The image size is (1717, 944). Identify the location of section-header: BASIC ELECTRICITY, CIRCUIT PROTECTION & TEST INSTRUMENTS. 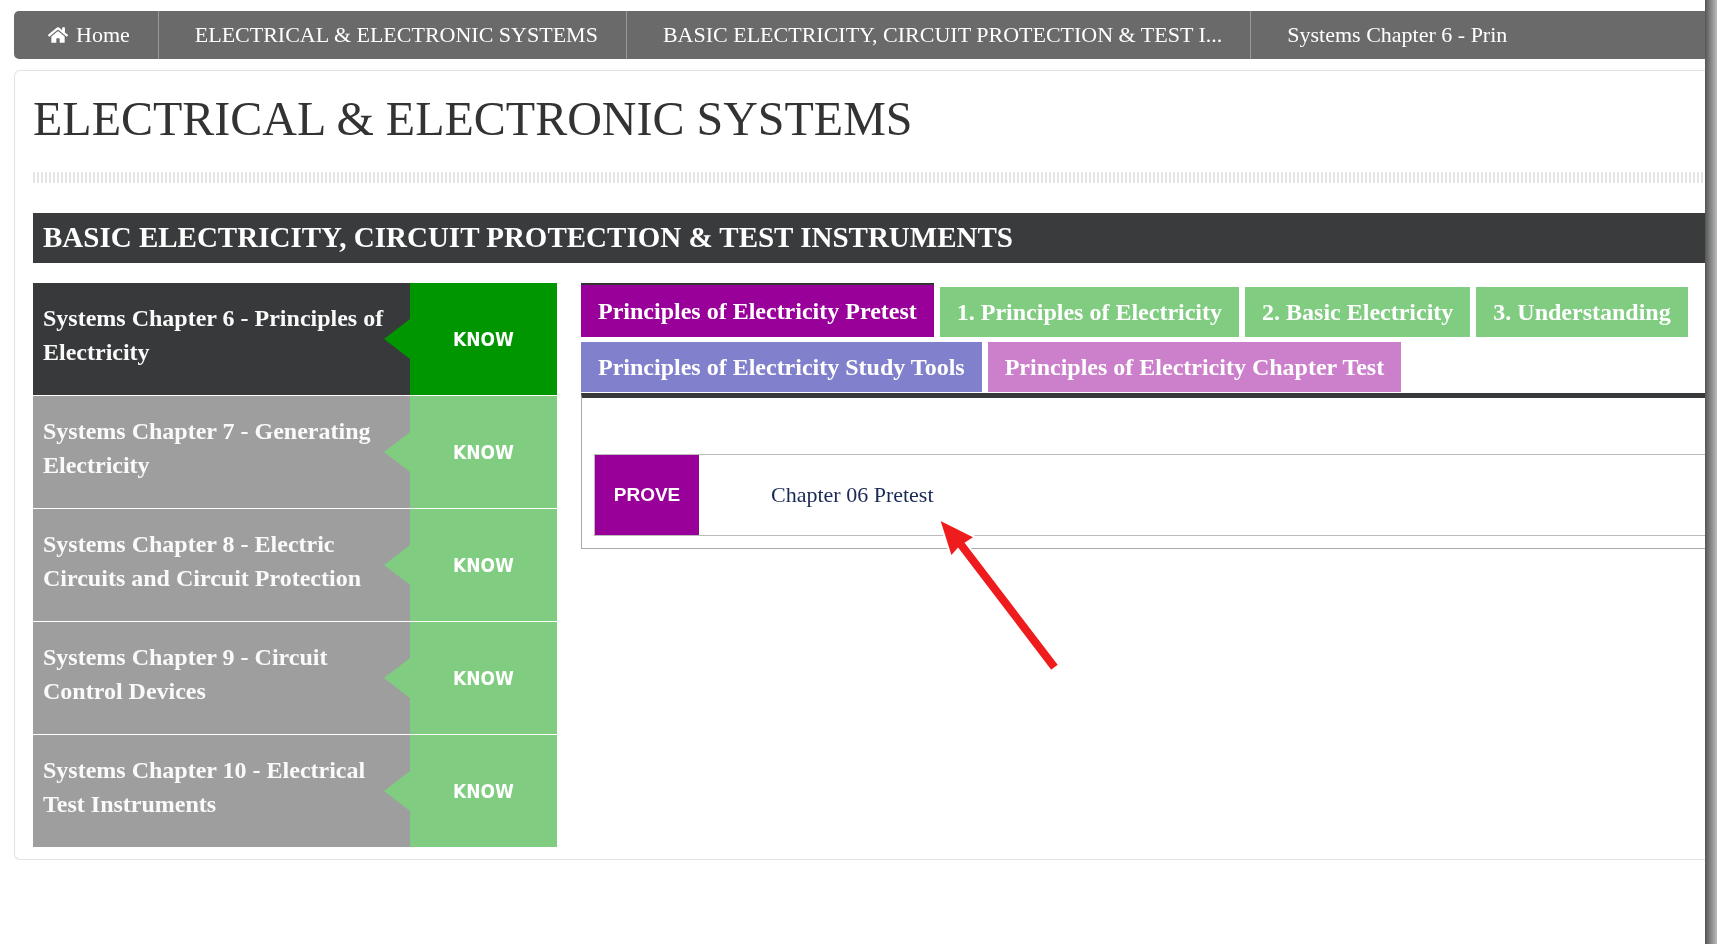
(869, 237).